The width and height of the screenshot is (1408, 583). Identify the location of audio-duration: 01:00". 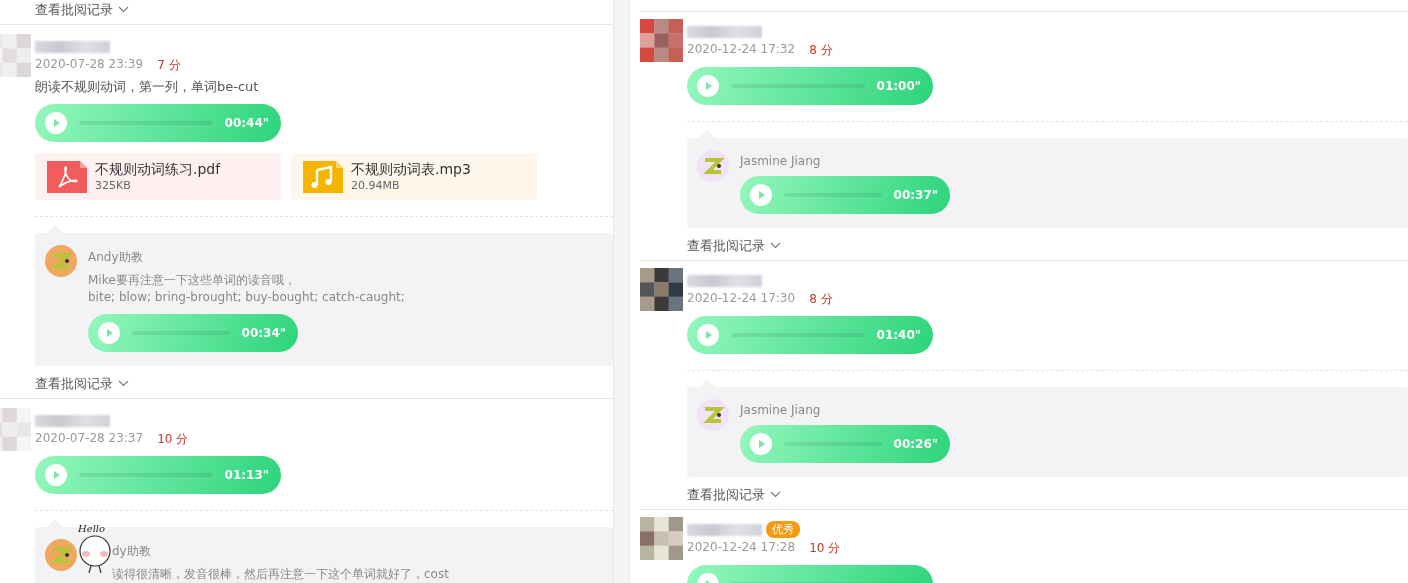
(898, 86).